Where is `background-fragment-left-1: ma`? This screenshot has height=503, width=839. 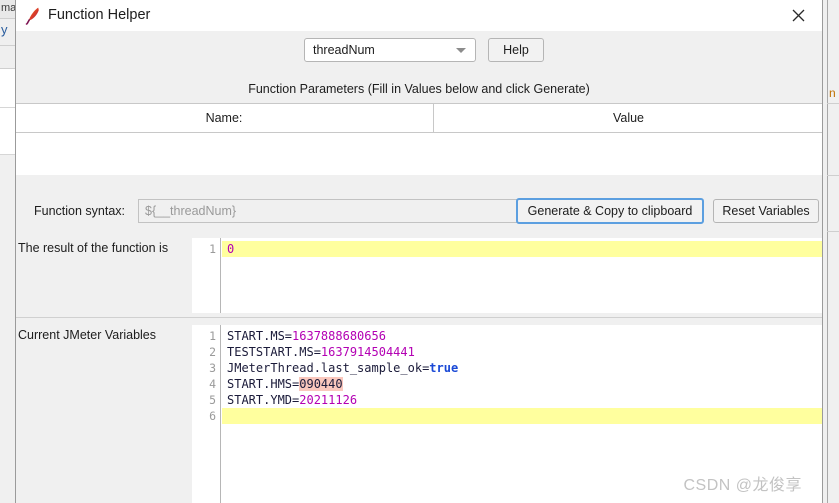
background-fragment-left-1: ma is located at coordinates (8, 8).